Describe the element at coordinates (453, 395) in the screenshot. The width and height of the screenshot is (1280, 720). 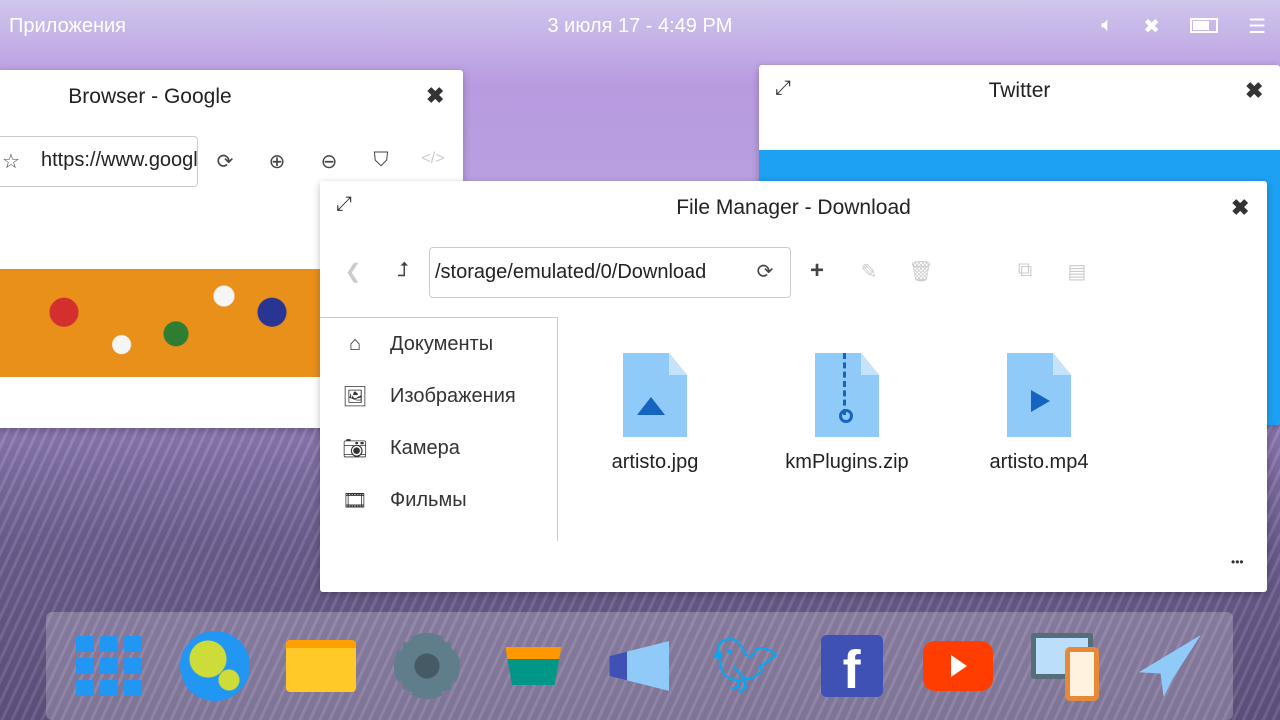
I see `sidebar-item-label: Изображения` at that location.